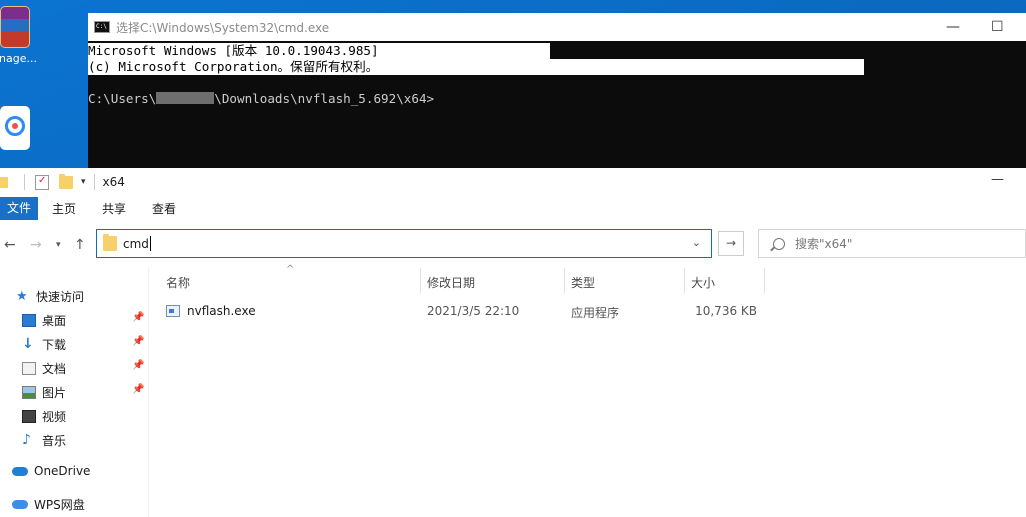 The image size is (1026, 517). I want to click on sidebar-item-label: 文档, so click(54, 369).